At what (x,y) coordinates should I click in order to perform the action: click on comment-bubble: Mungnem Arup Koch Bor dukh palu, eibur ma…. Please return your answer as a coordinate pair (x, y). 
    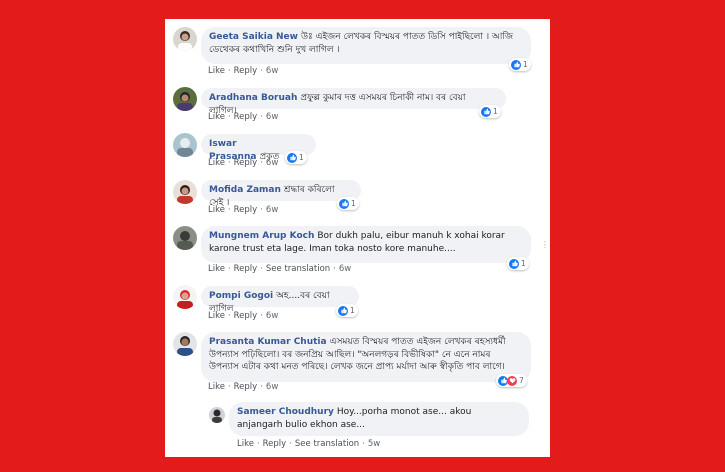
    Looking at the image, I should click on (366, 244).